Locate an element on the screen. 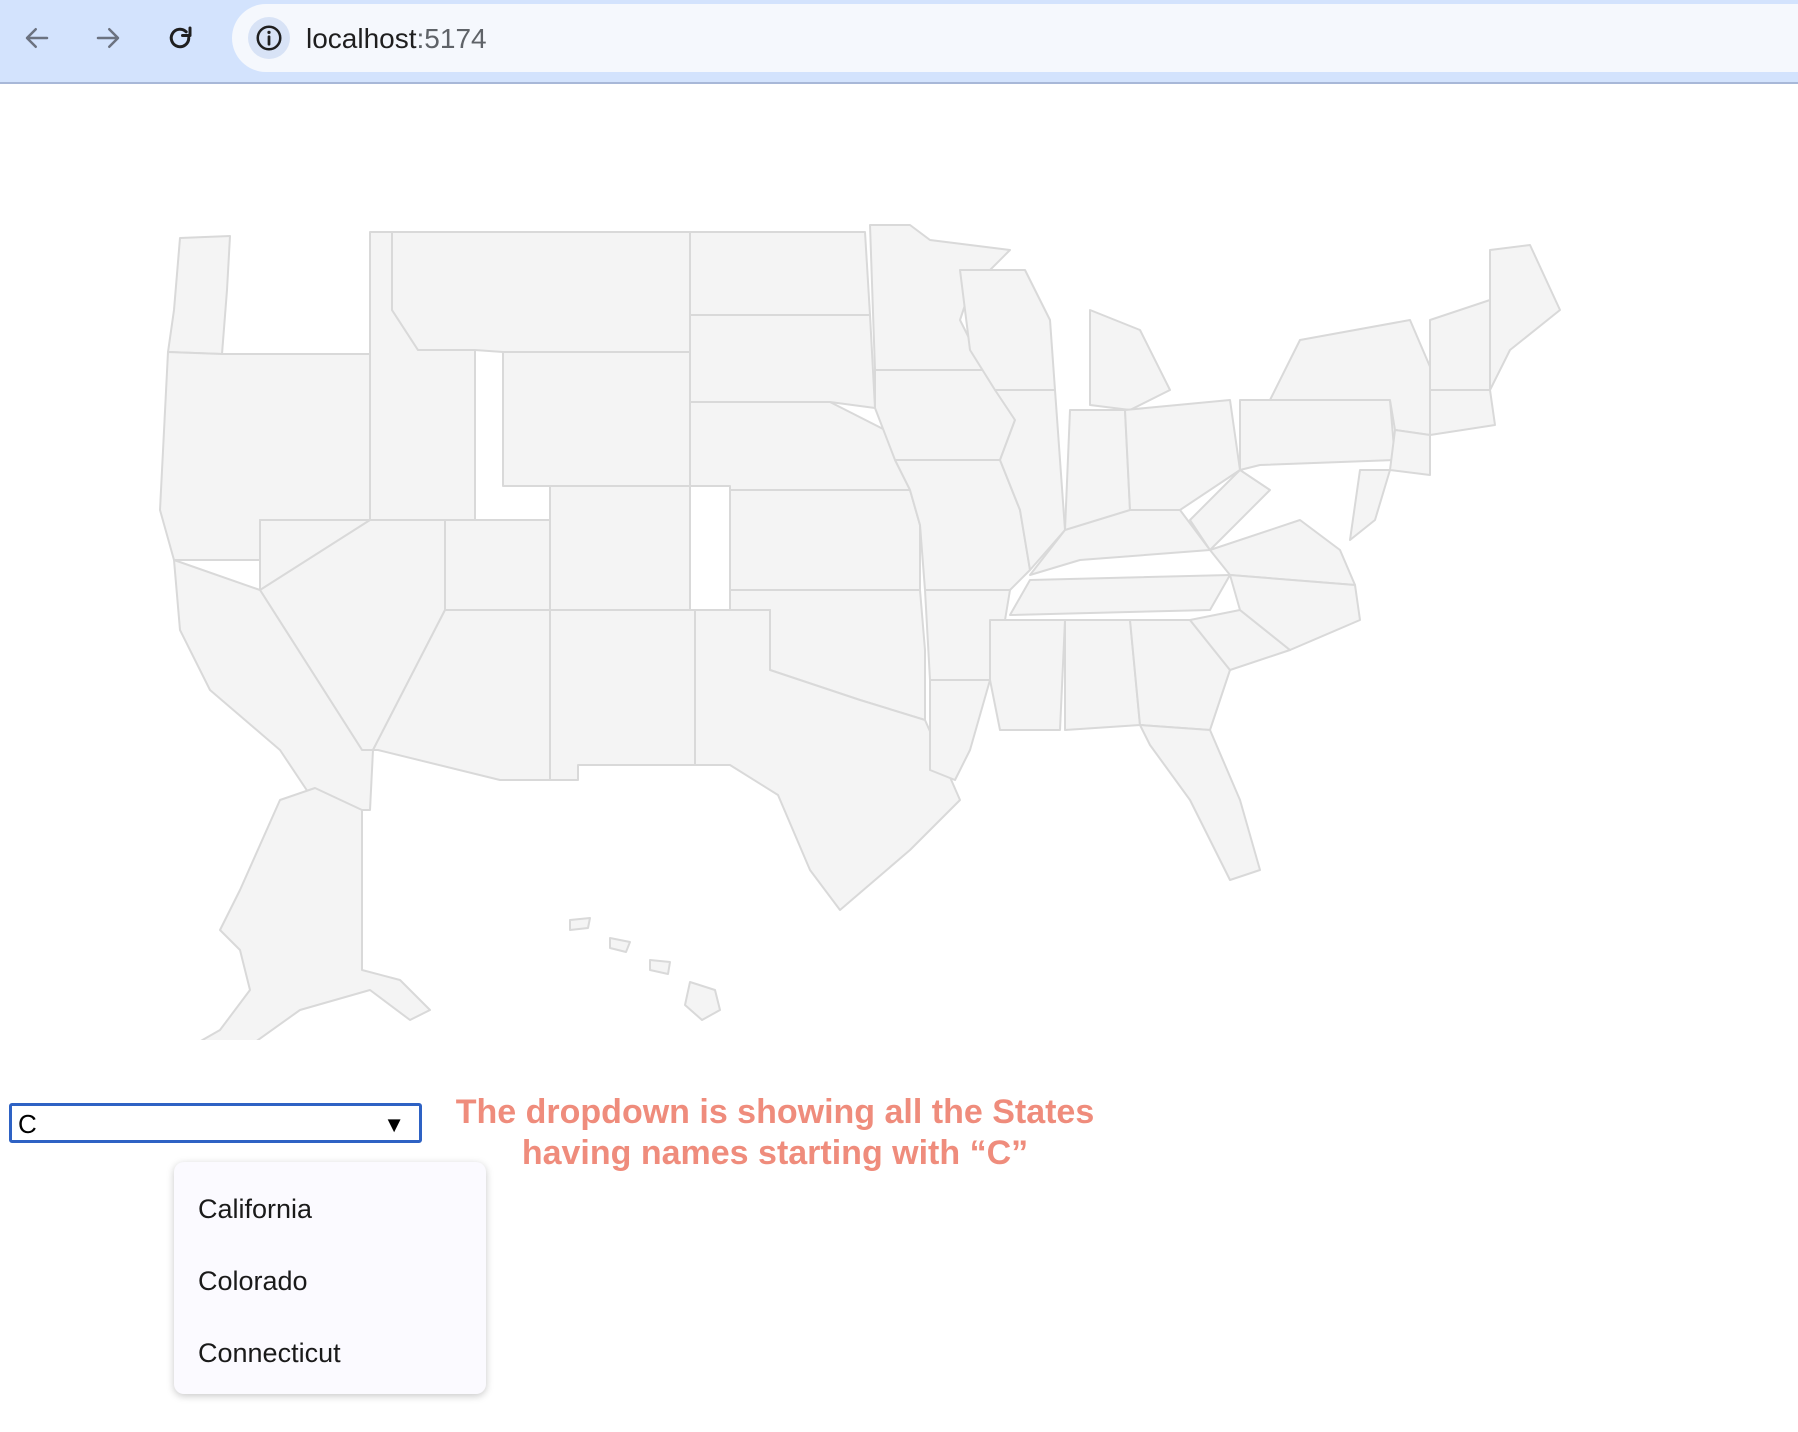 The height and width of the screenshot is (1432, 1798). forward-button is located at coordinates (108, 38).